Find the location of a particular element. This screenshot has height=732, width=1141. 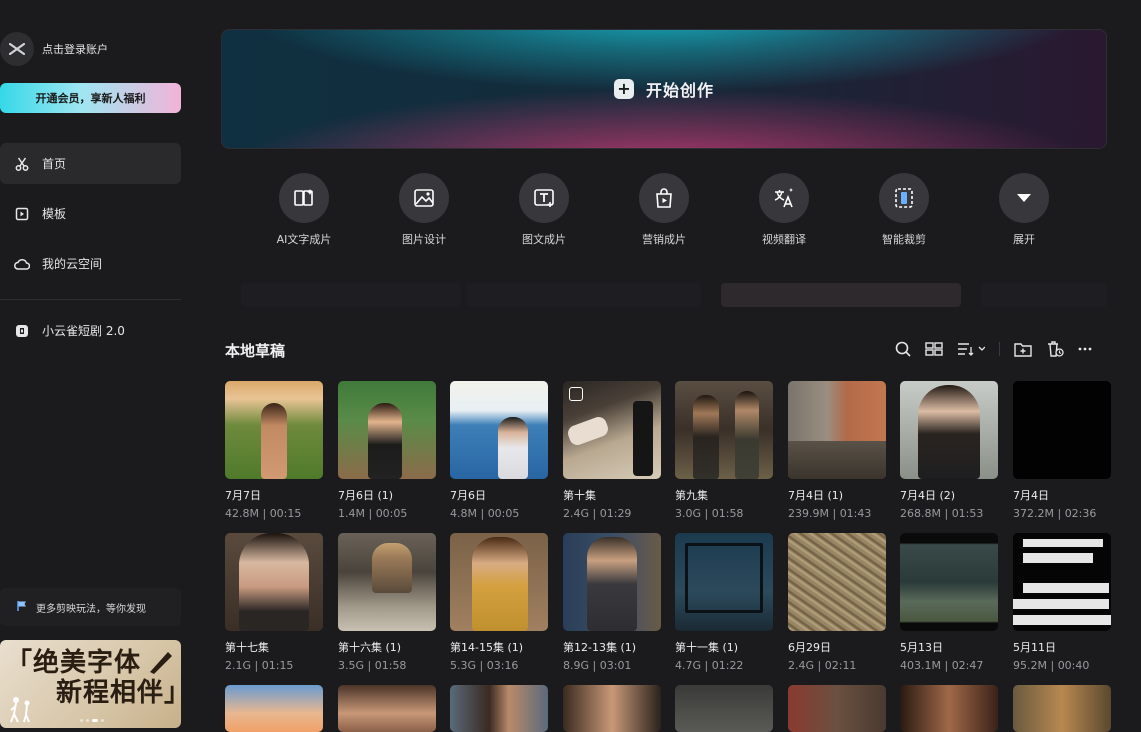

draft-duration: 01:53 is located at coordinates (967, 513).